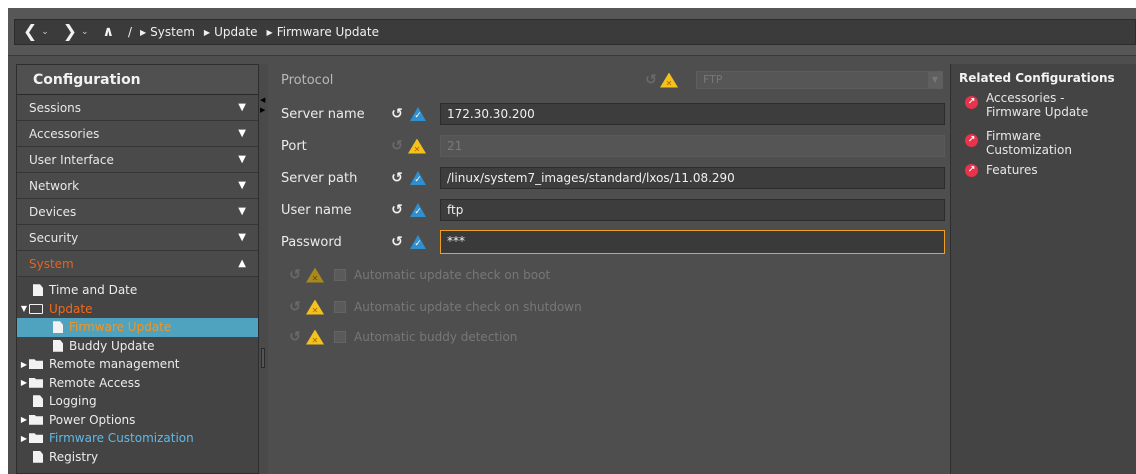 Image resolution: width=1136 pixels, height=474 pixels. Describe the element at coordinates (436, 337) in the screenshot. I see `buddy-detection-label: Automatic buddy detection` at that location.